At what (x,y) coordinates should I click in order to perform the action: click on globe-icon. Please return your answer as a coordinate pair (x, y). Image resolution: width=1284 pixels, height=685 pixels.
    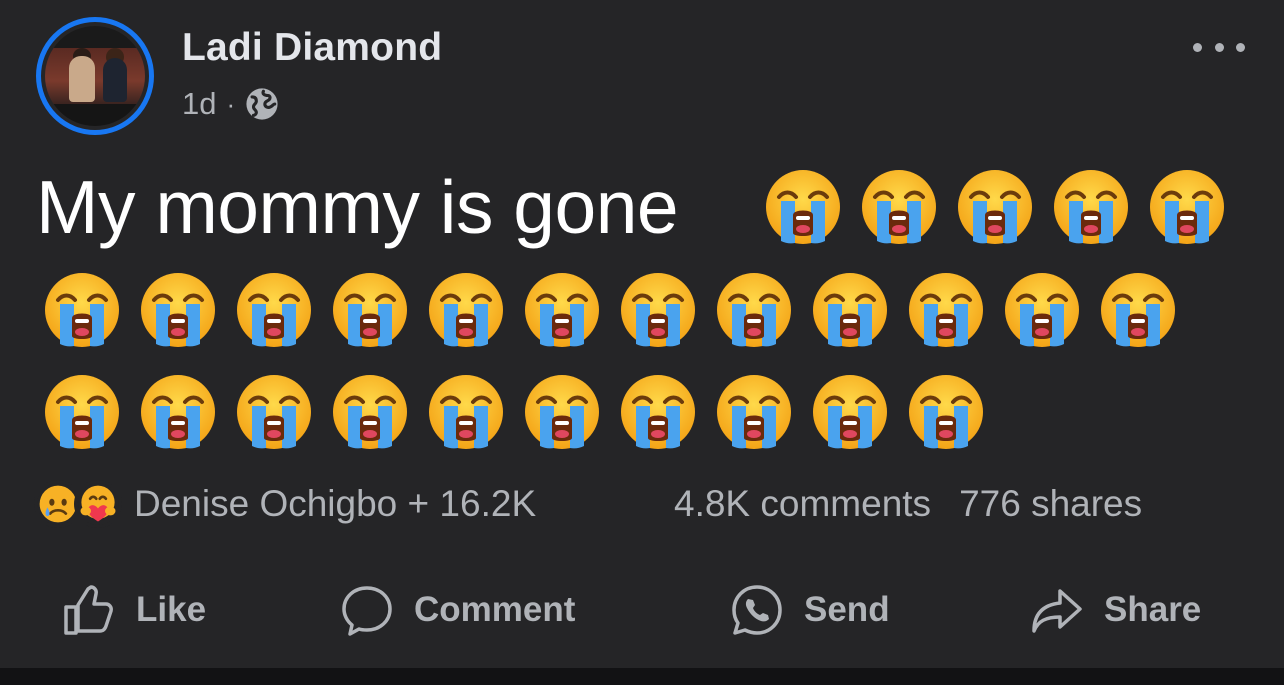
    Looking at the image, I should click on (262, 104).